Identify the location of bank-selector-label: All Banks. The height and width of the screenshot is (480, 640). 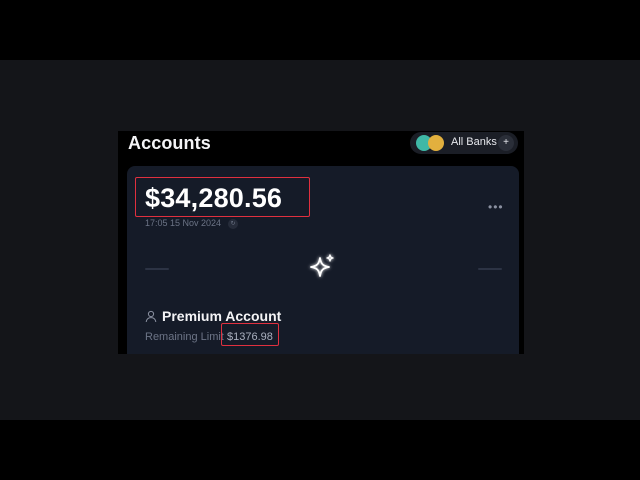
(474, 142).